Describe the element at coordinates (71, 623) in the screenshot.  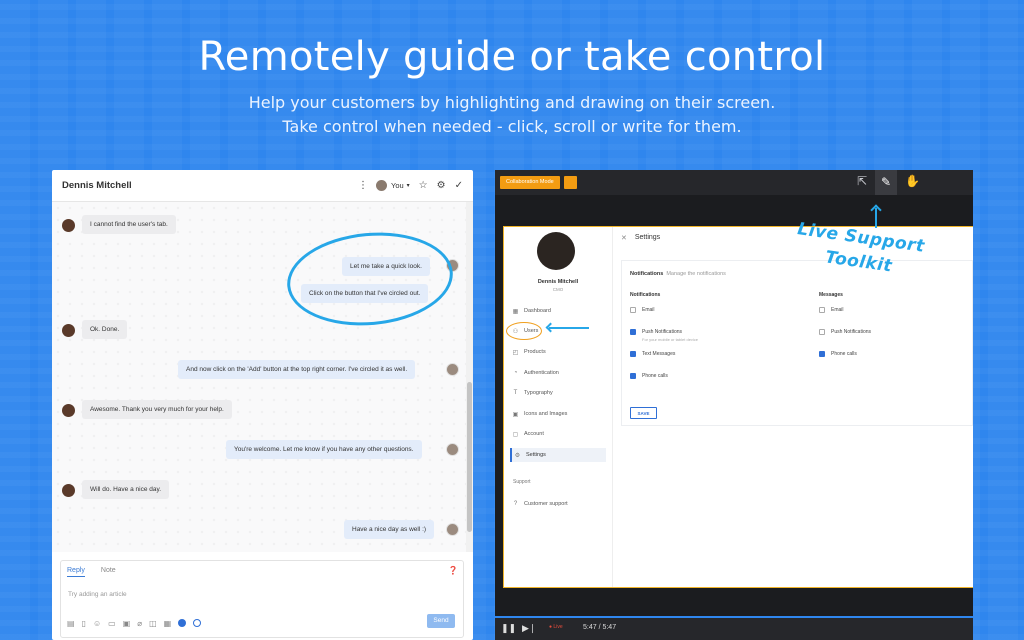
I see `article-icon: ▤` at that location.